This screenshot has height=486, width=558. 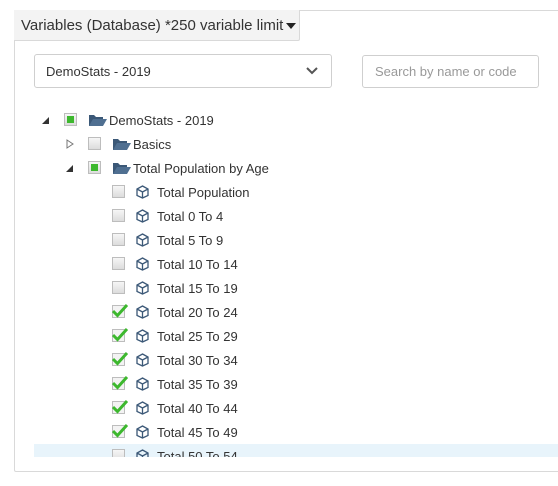 What do you see at coordinates (197, 264) in the screenshot?
I see `tree-leaf-label: Total 10 To 14` at bounding box center [197, 264].